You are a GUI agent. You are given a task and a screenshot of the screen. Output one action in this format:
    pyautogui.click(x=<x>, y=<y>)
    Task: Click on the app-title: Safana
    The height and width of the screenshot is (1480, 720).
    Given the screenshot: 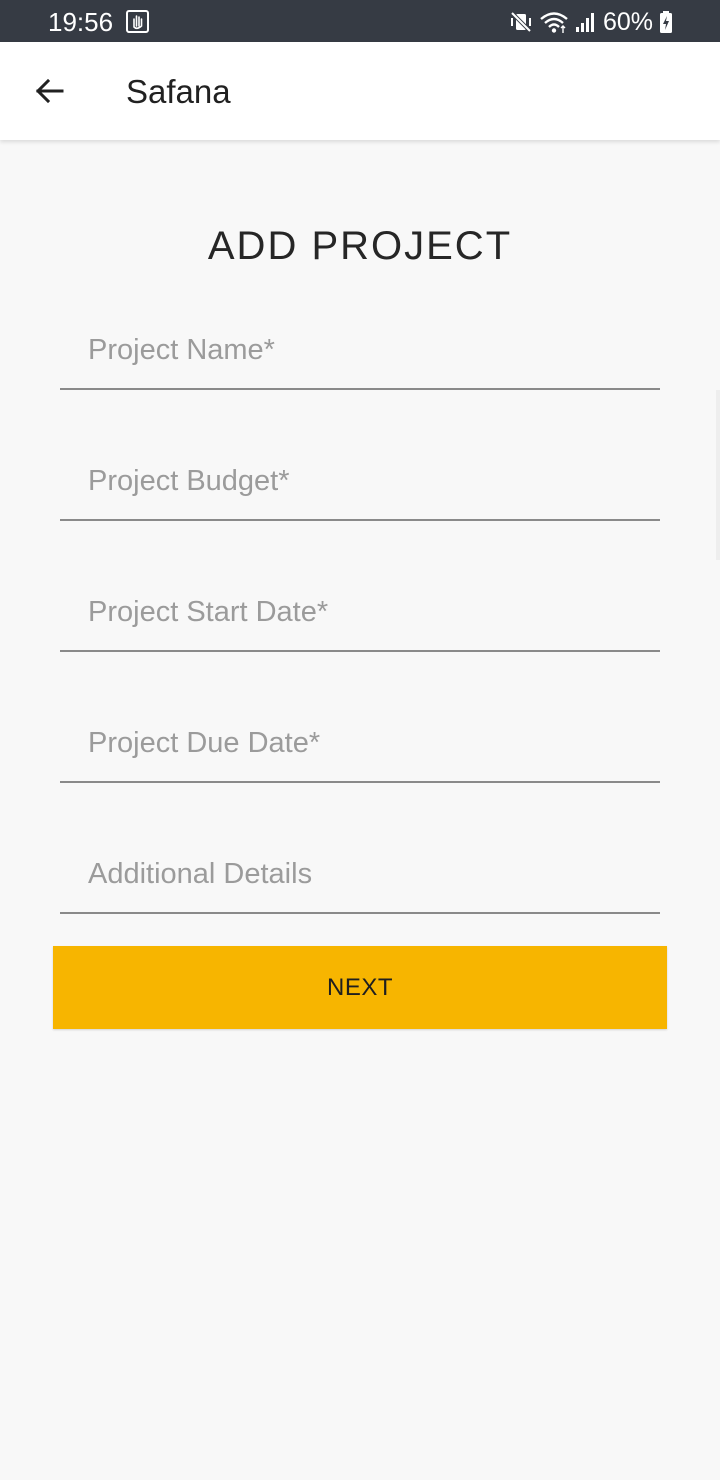 What is the action you would take?
    pyautogui.click(x=178, y=91)
    